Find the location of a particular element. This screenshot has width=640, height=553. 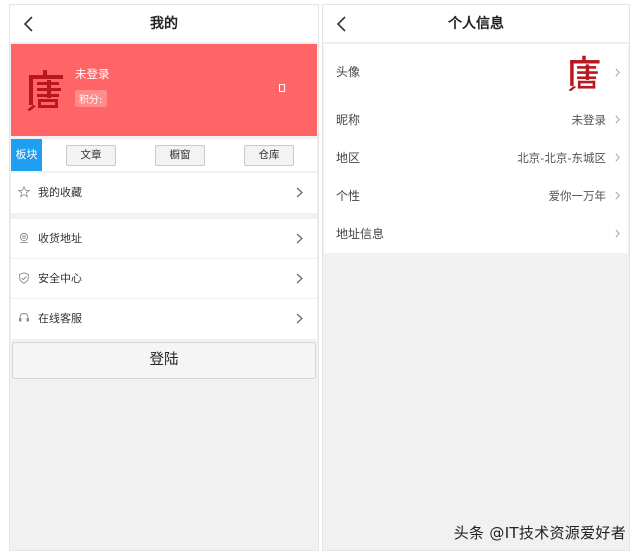

tab-showcase: 橱窗 is located at coordinates (180, 155).